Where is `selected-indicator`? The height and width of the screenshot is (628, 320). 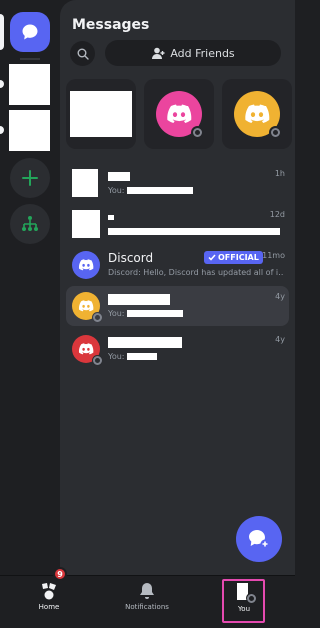 selected-indicator is located at coordinates (2, 32).